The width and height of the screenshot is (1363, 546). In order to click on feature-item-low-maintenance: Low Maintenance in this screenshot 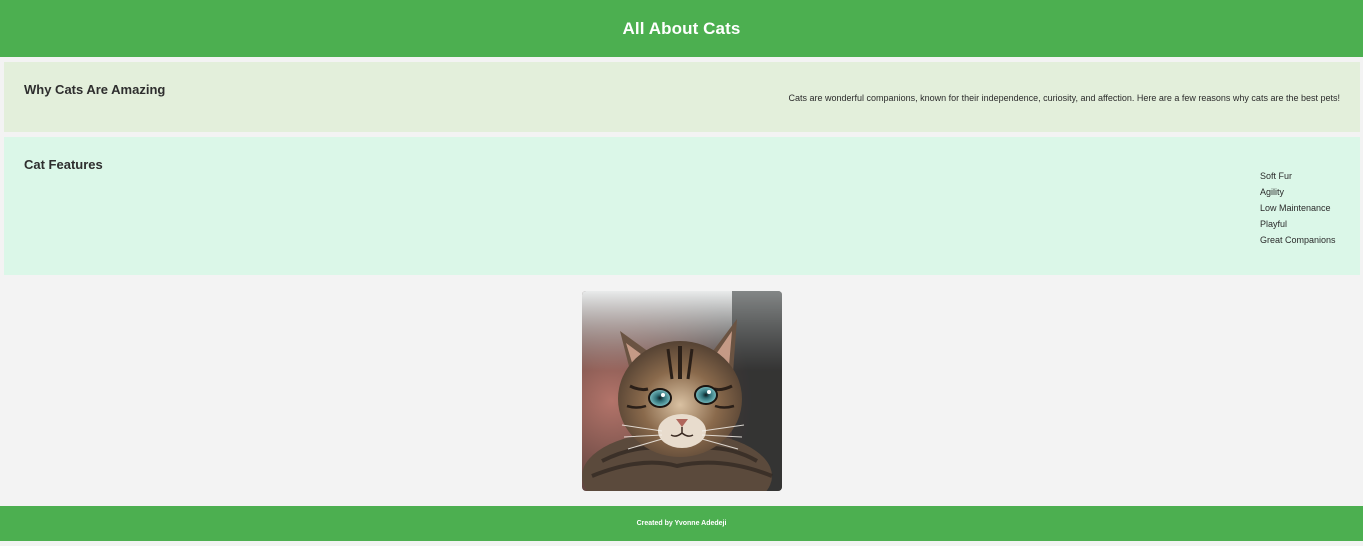, I will do `click(1295, 208)`.